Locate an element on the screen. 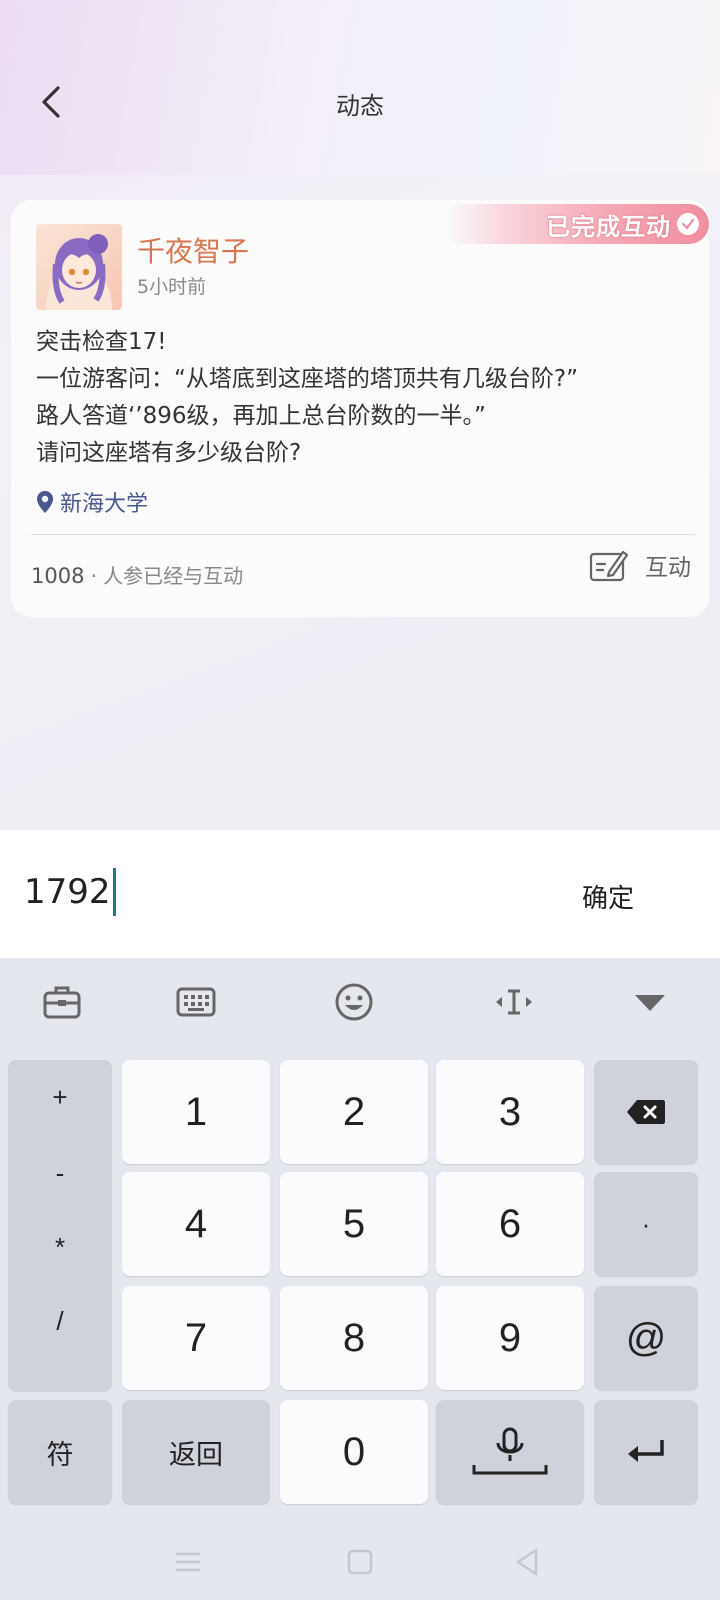 This screenshot has height=1600, width=720. keyboard-toolbar is located at coordinates (360, 1004).